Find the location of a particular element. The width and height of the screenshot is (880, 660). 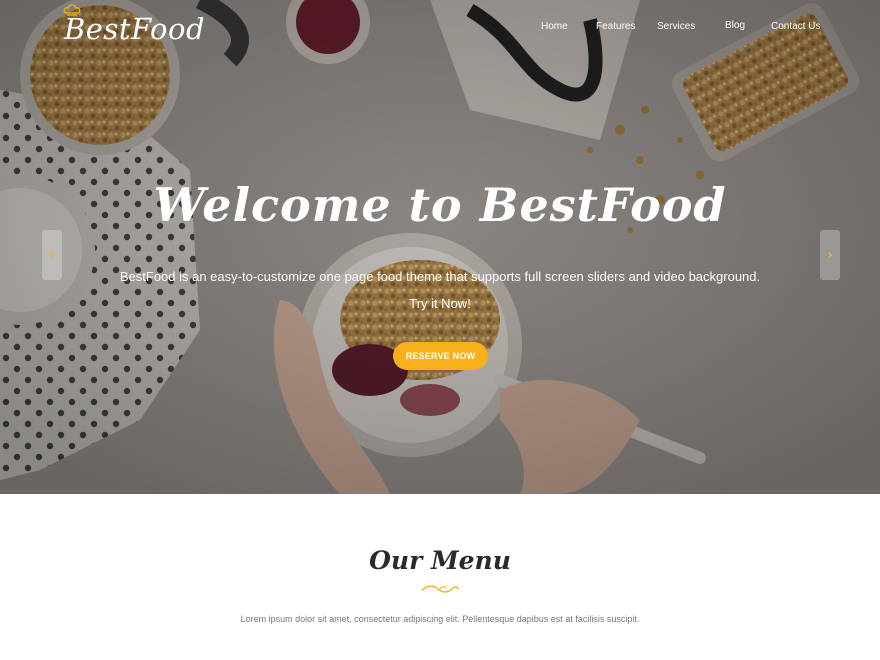

nav-item-contact: Contact Us is located at coordinates (795, 26).